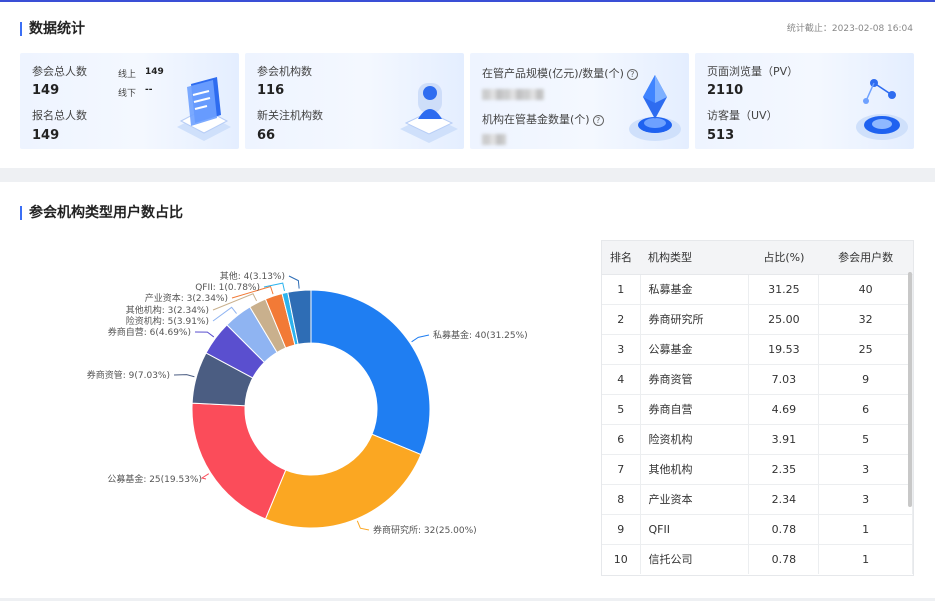  I want to click on institutions-card: 参会机构数 116 新关注机构数 66, so click(354, 101).